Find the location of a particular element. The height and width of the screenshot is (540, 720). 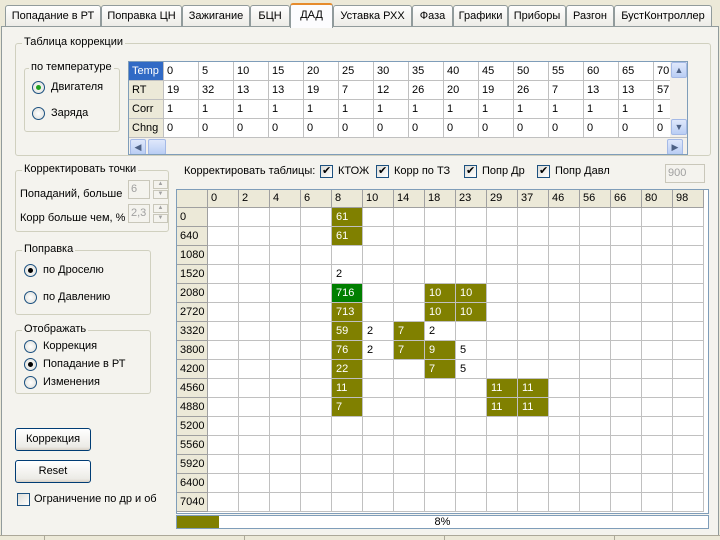

correction-cell: 5 is located at coordinates (216, 71).